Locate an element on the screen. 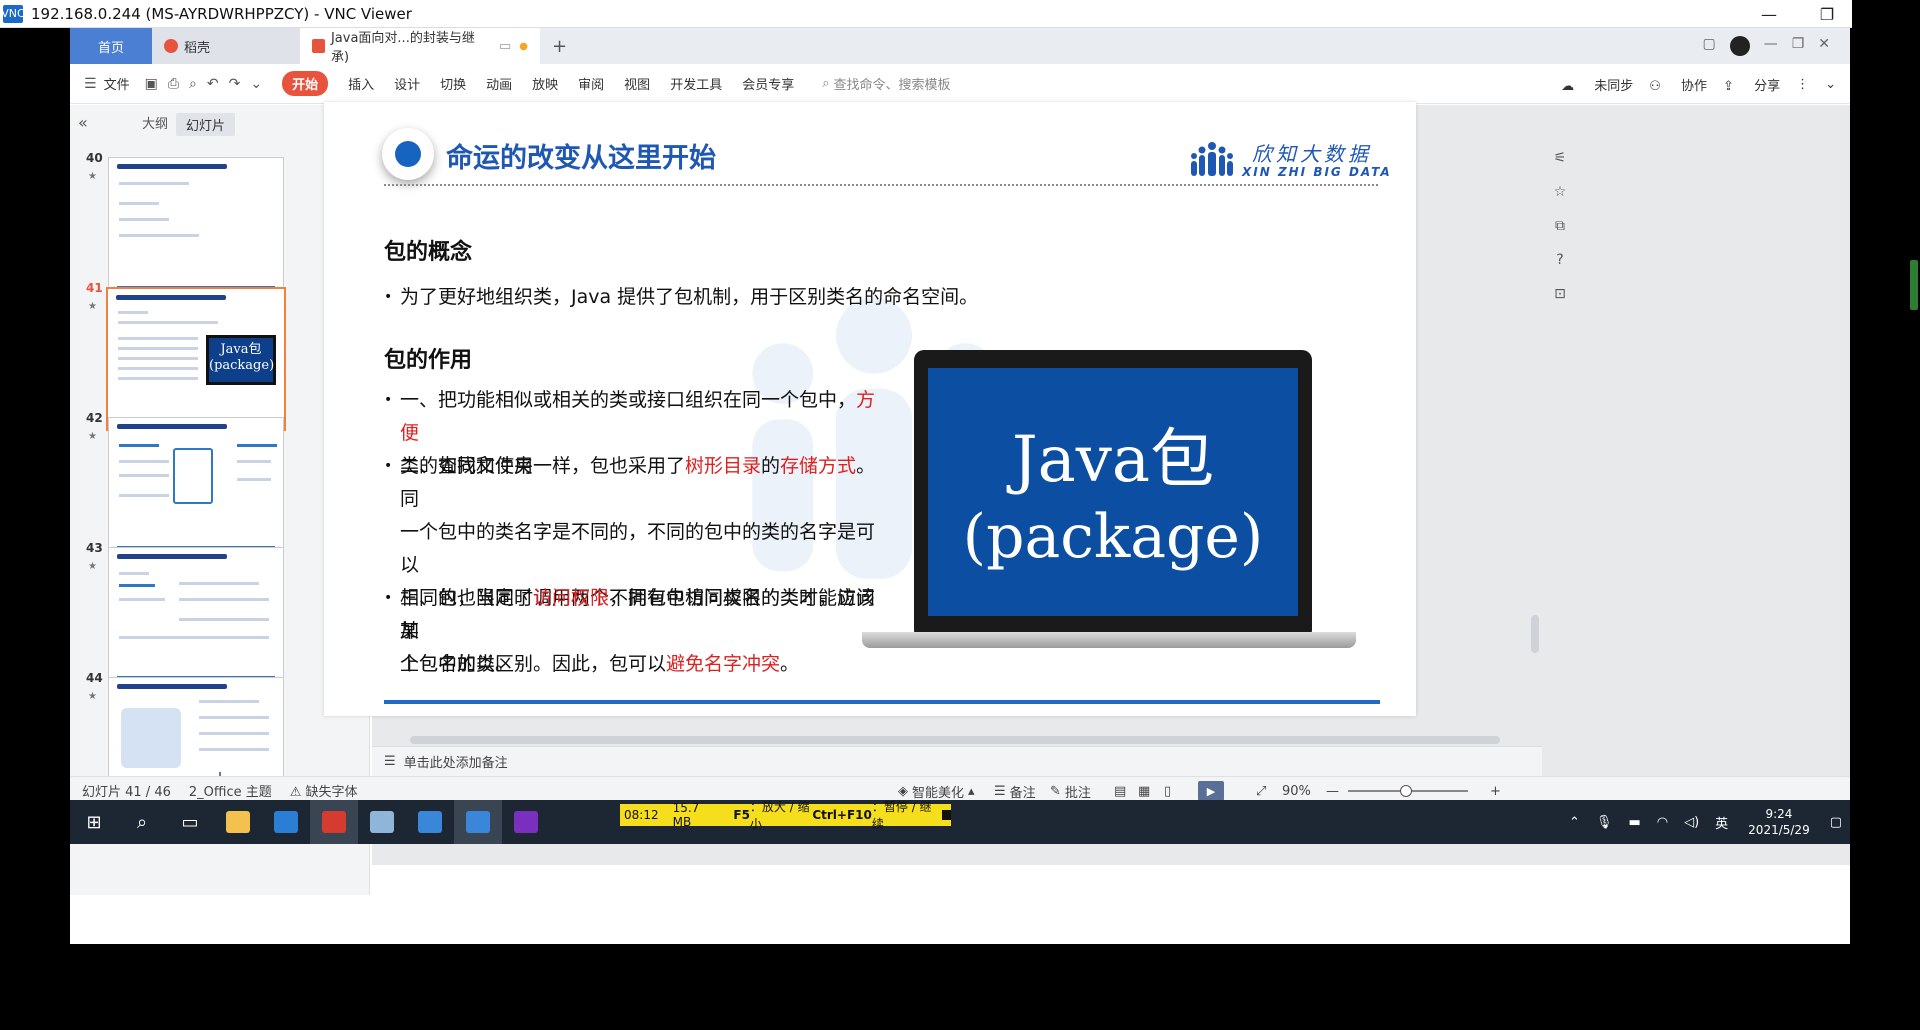 The width and height of the screenshot is (1920, 1030). layout-icon: ▢ is located at coordinates (1708, 46).